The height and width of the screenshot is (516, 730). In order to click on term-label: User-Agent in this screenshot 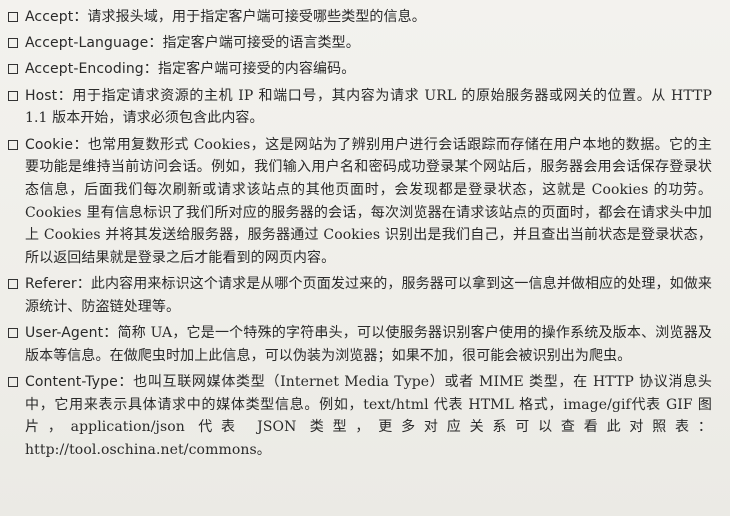, I will do `click(64, 333)`.